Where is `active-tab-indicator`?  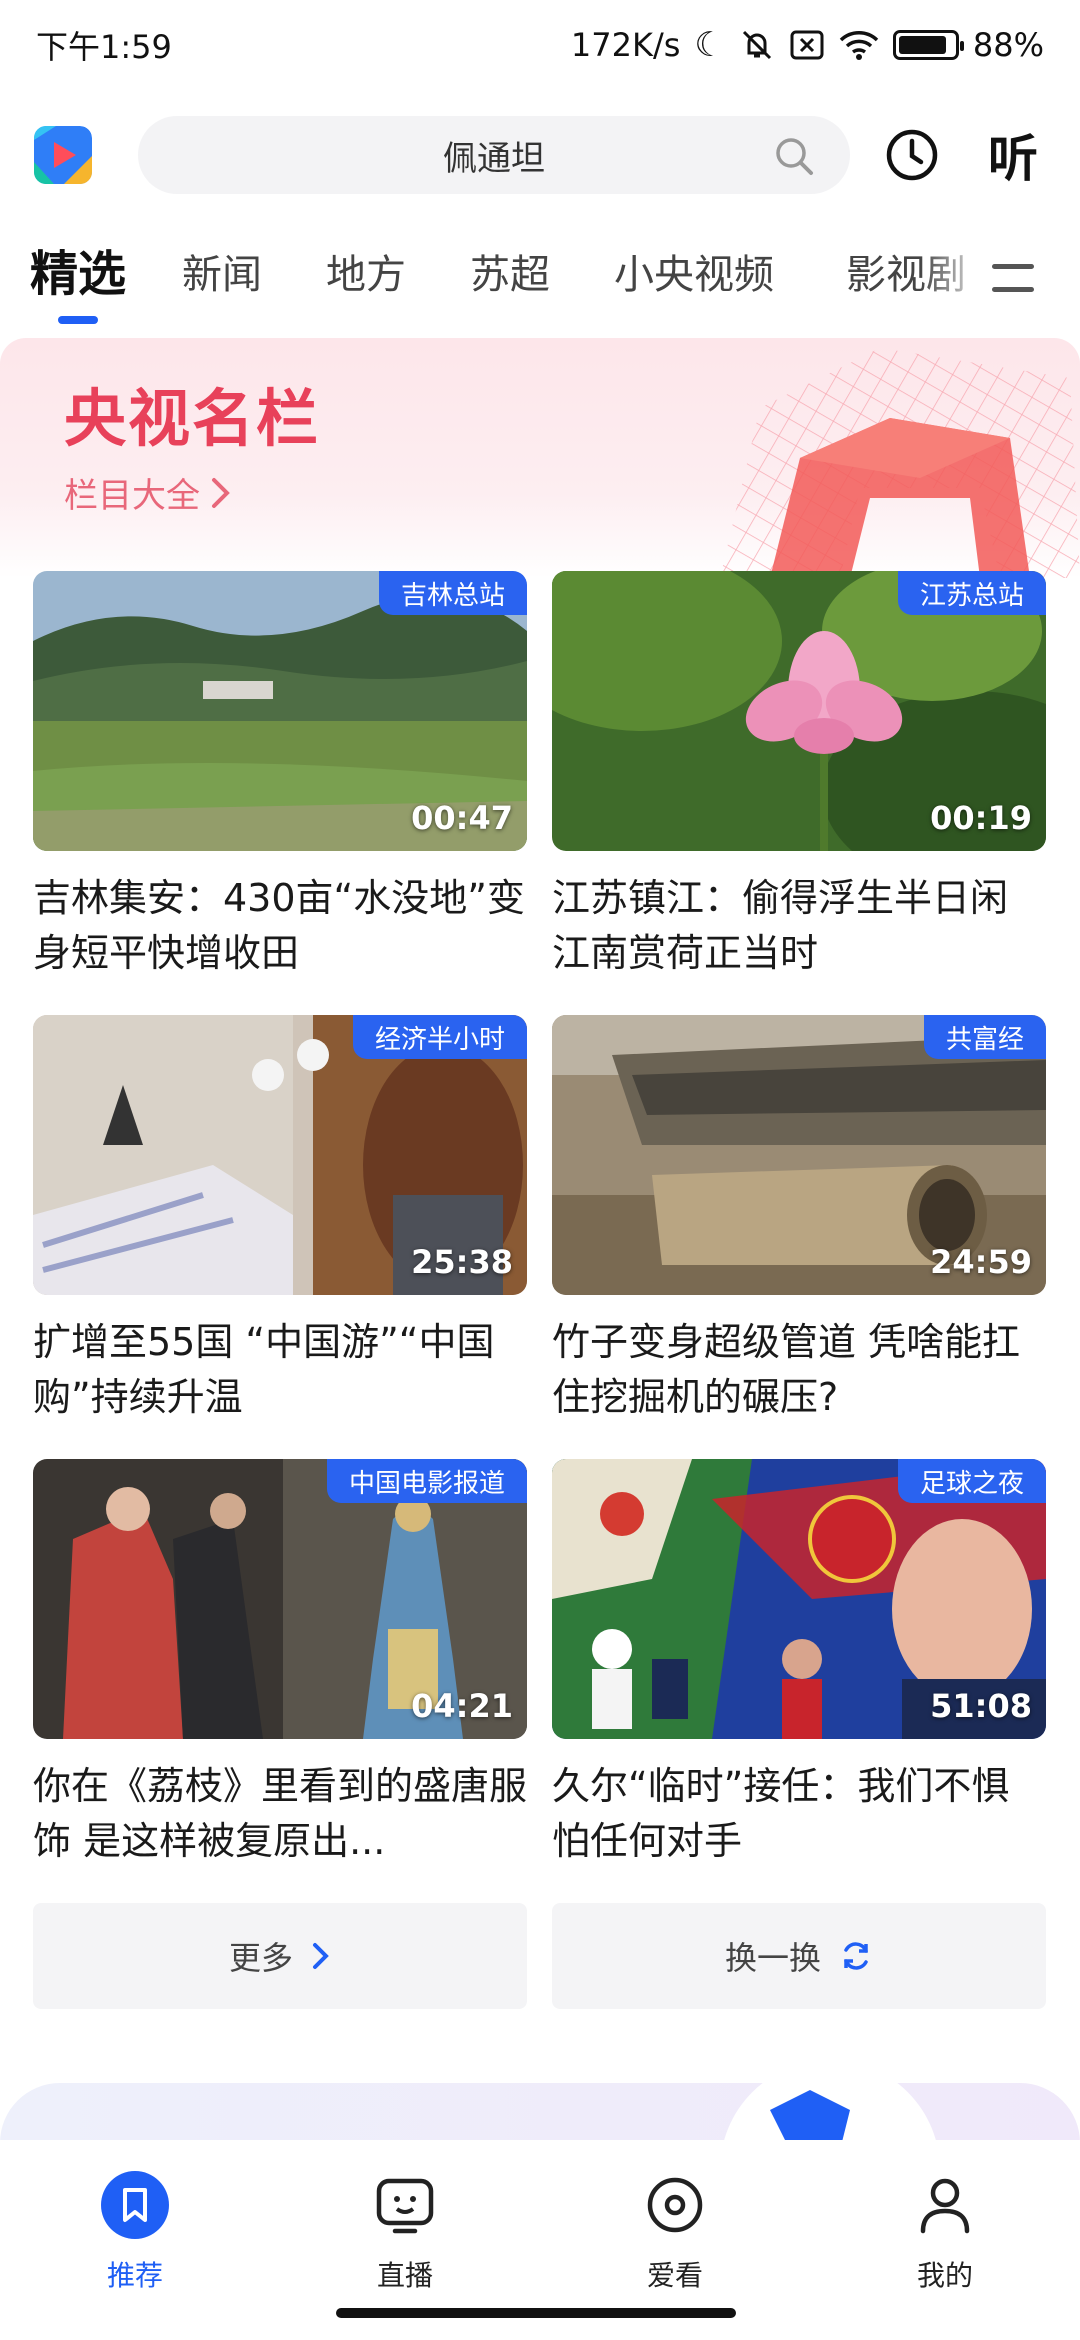 active-tab-indicator is located at coordinates (78, 320).